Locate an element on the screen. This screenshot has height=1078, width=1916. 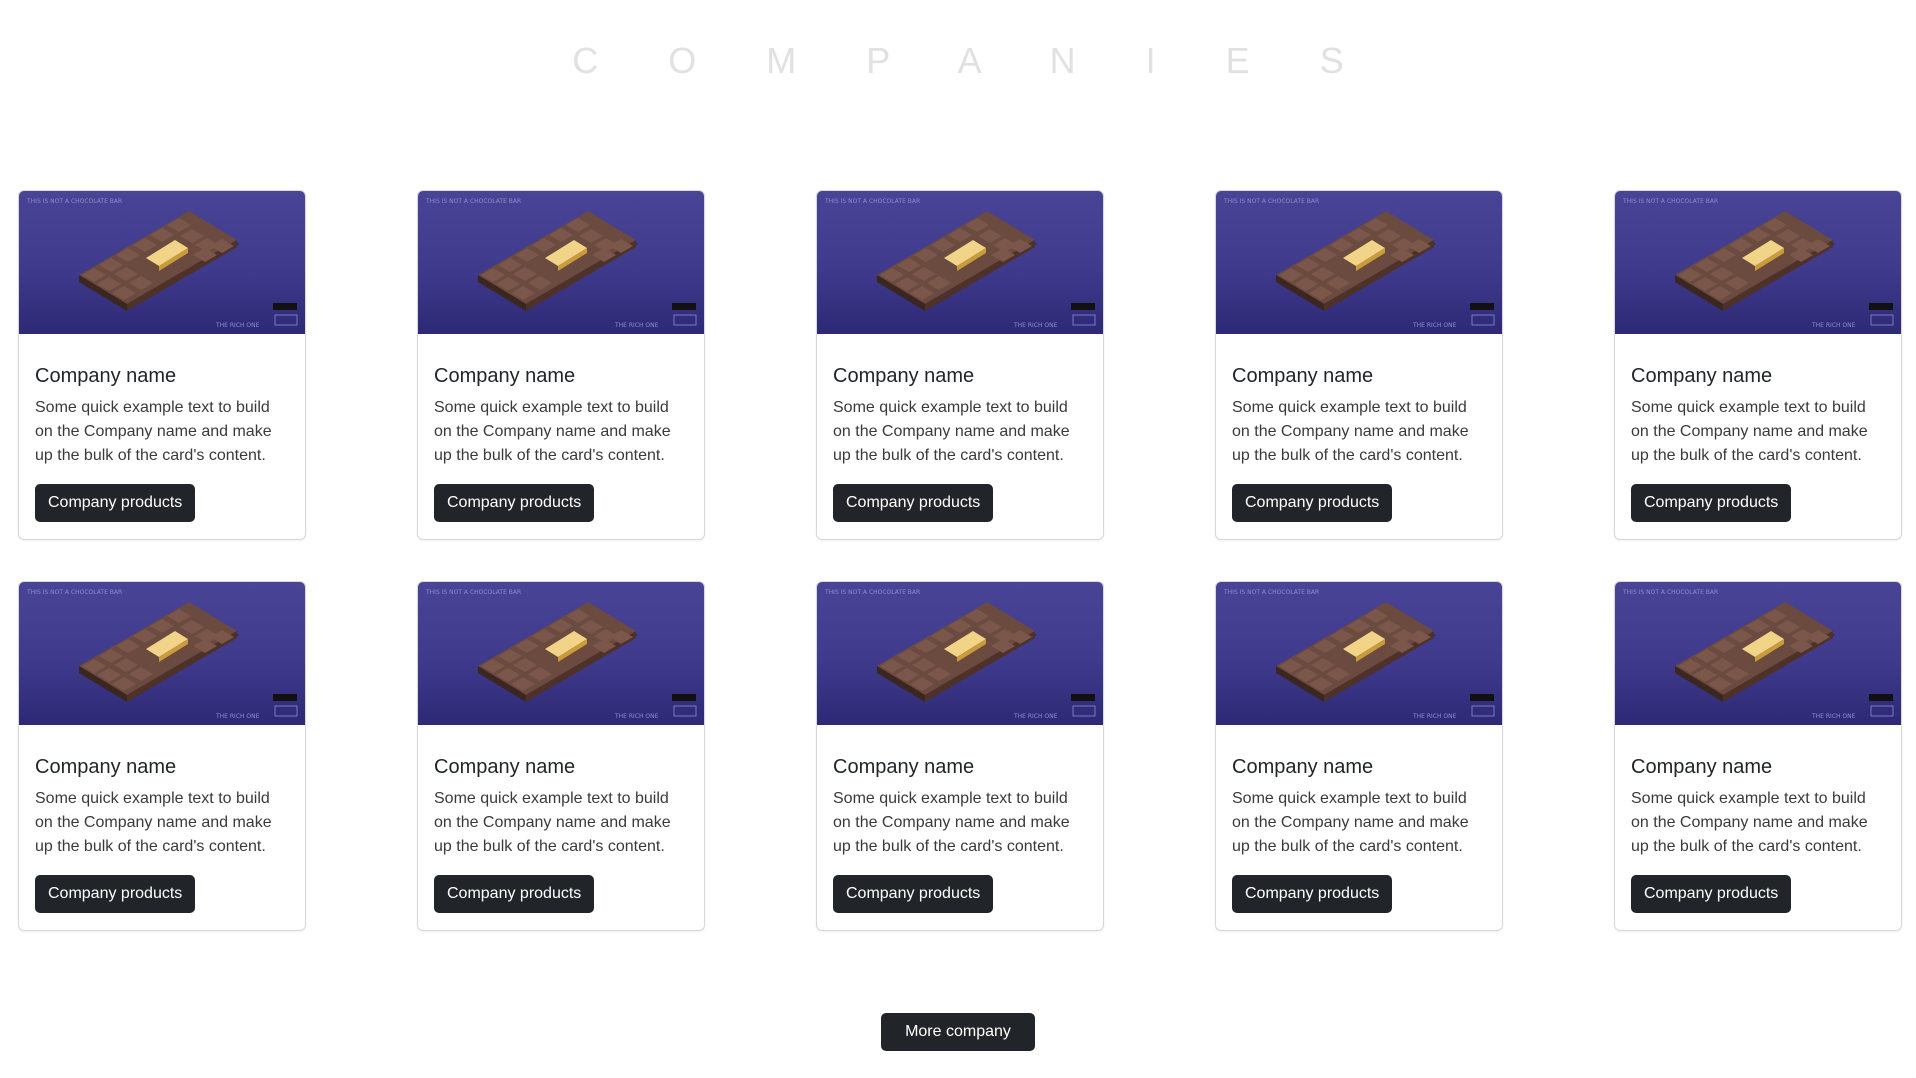
more-company-container: More company is located at coordinates (958, 1032).